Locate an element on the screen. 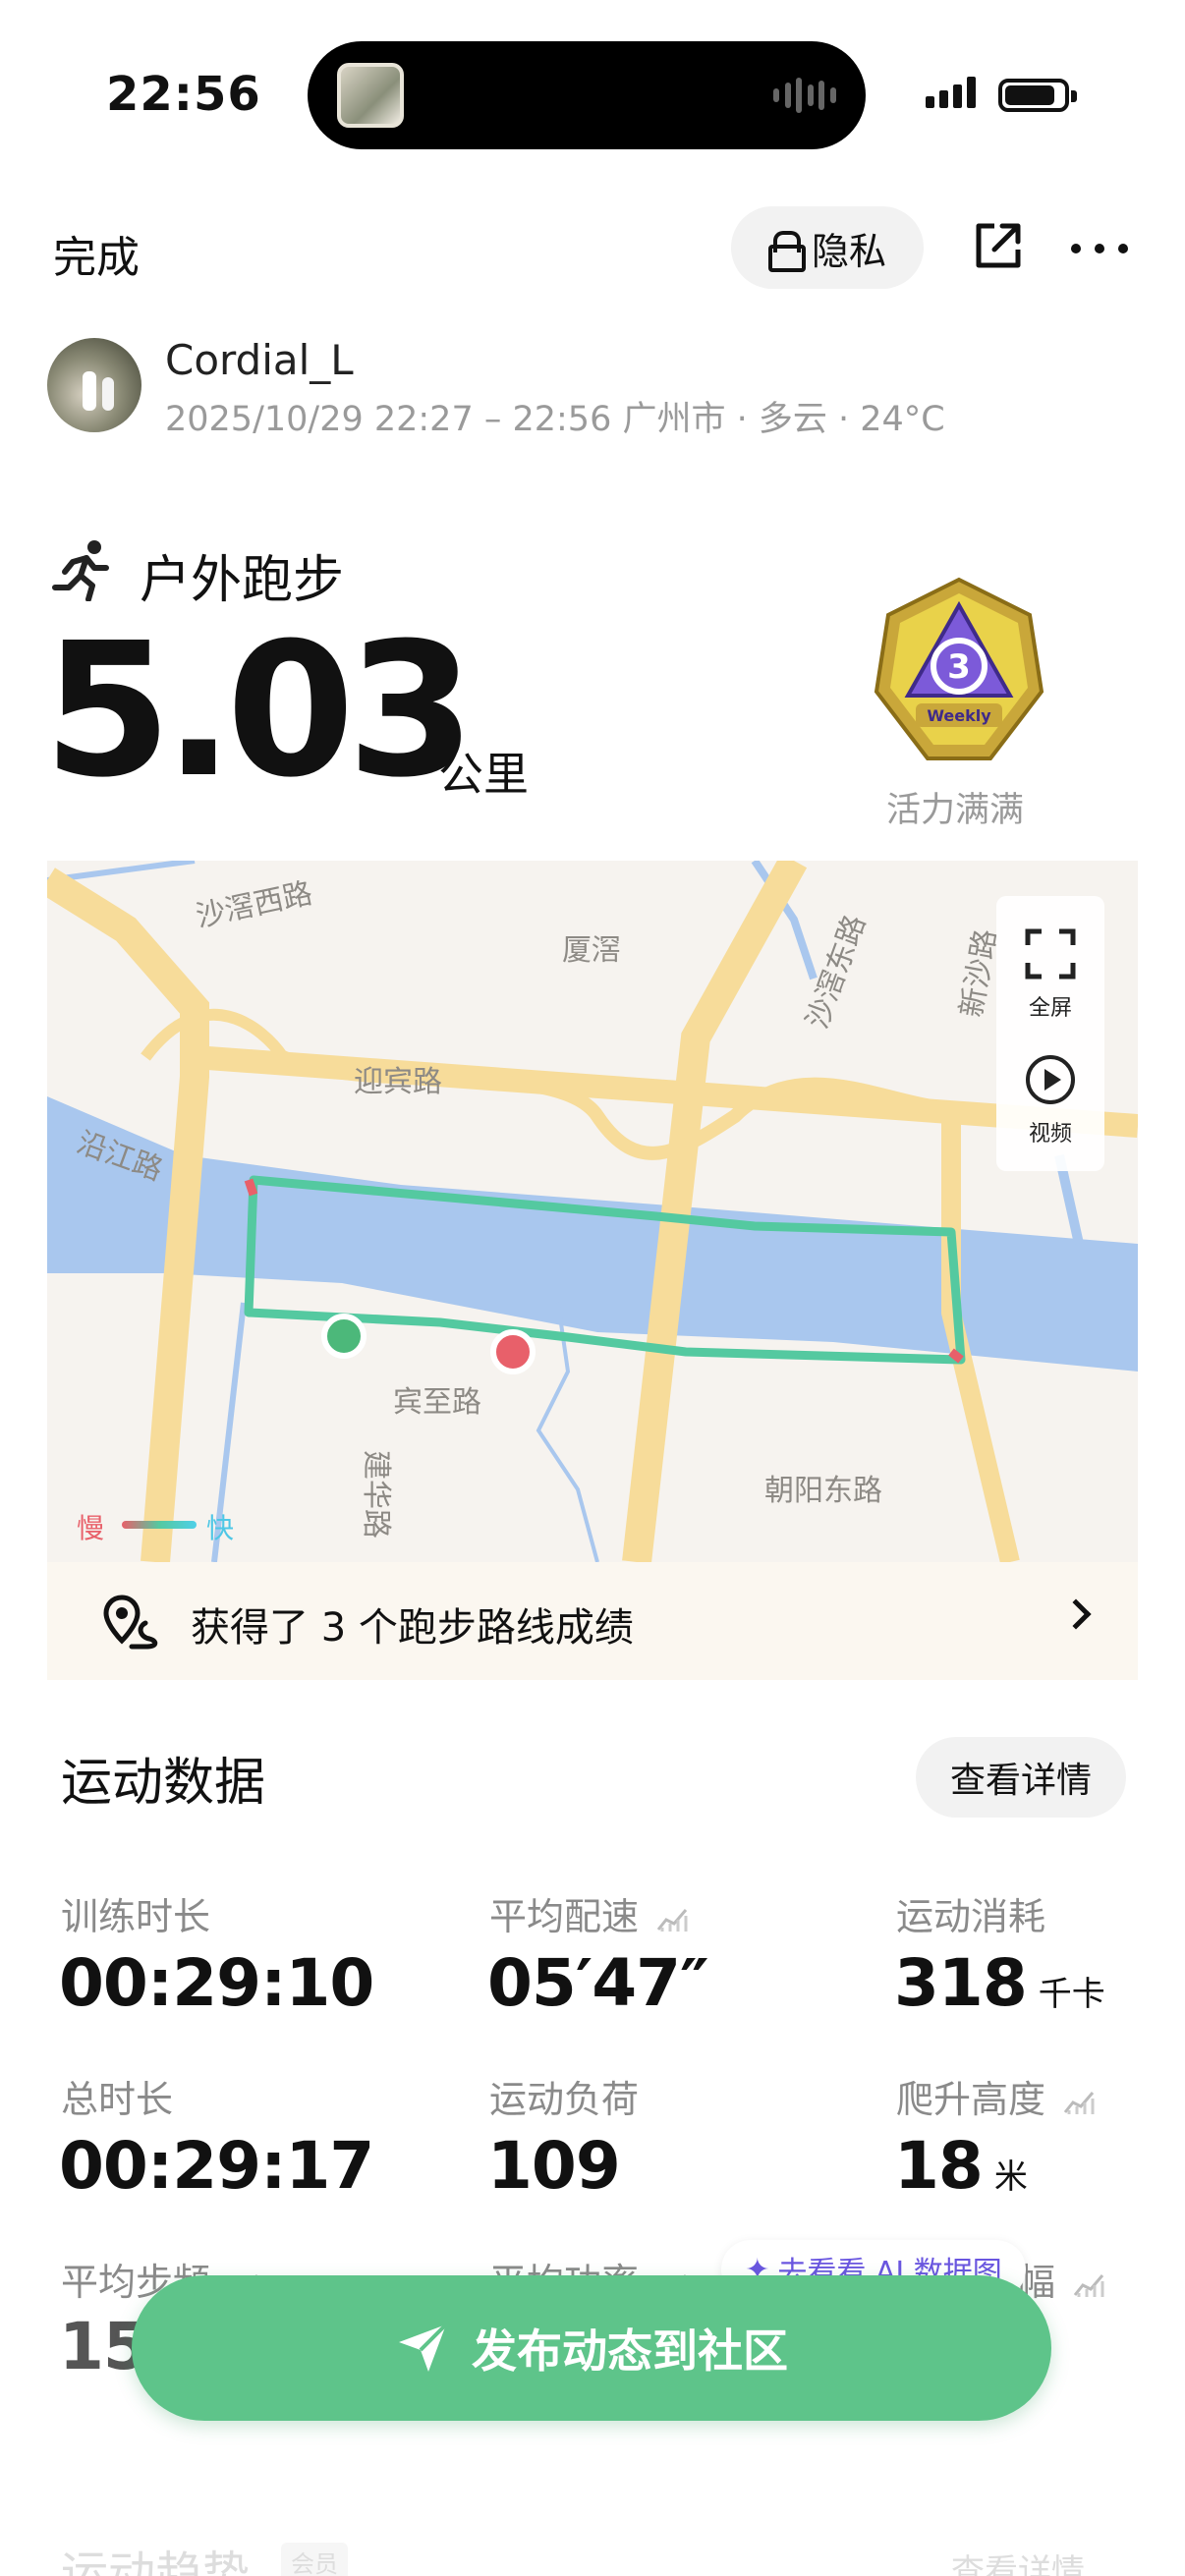 This screenshot has width=1185, height=2576. trend-details-button: 查看详情 is located at coordinates (1018, 2560).